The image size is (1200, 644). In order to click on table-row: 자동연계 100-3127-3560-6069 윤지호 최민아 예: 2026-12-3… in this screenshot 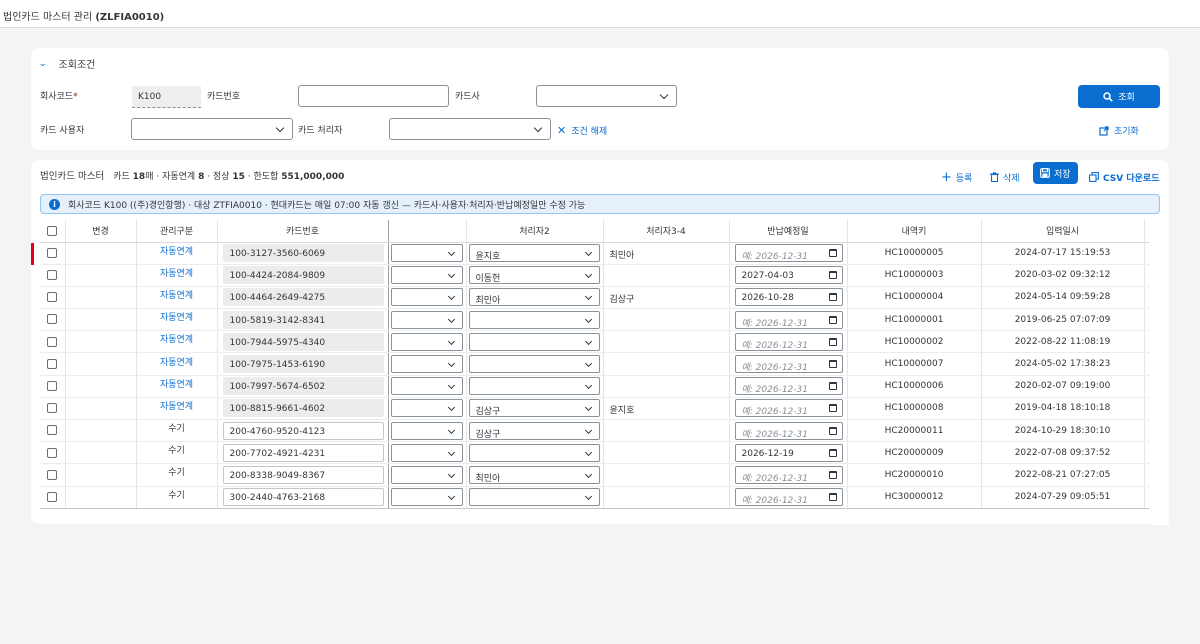, I will do `click(596, 253)`.